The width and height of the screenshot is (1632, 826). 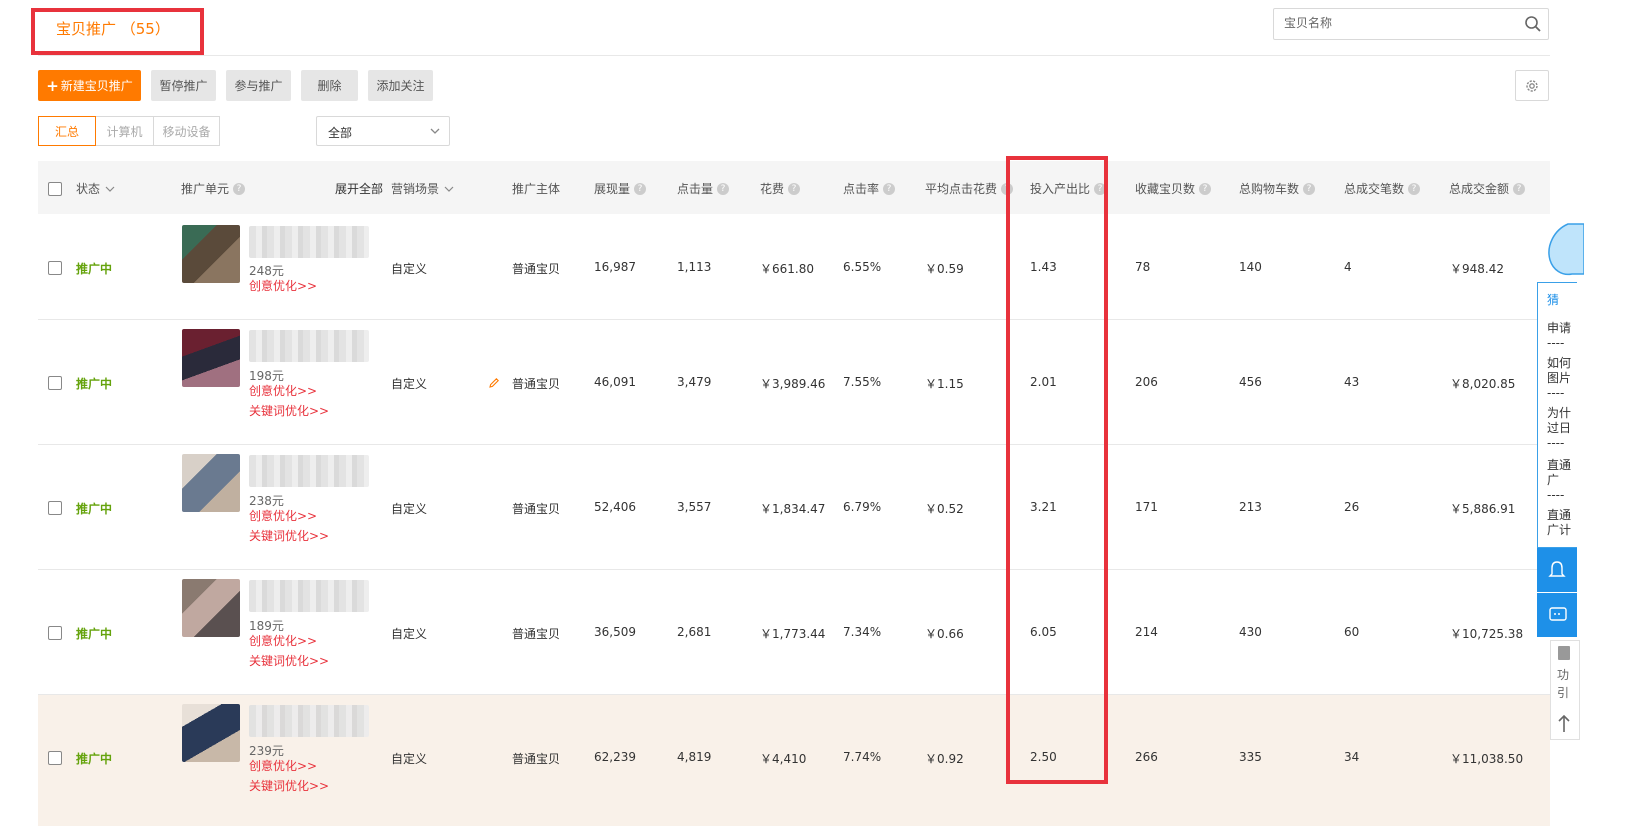 I want to click on expand-all-link: 展开全部, so click(x=359, y=188).